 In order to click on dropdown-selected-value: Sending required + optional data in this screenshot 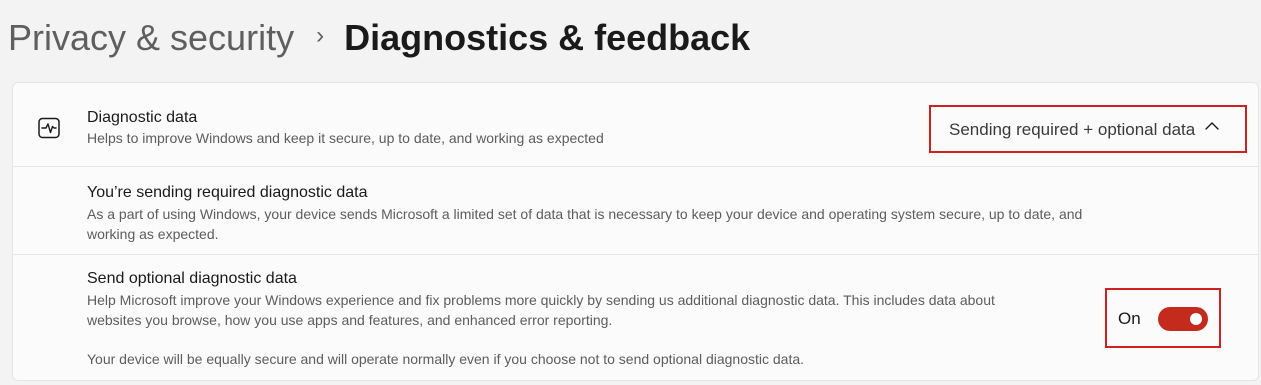, I will do `click(1072, 129)`.